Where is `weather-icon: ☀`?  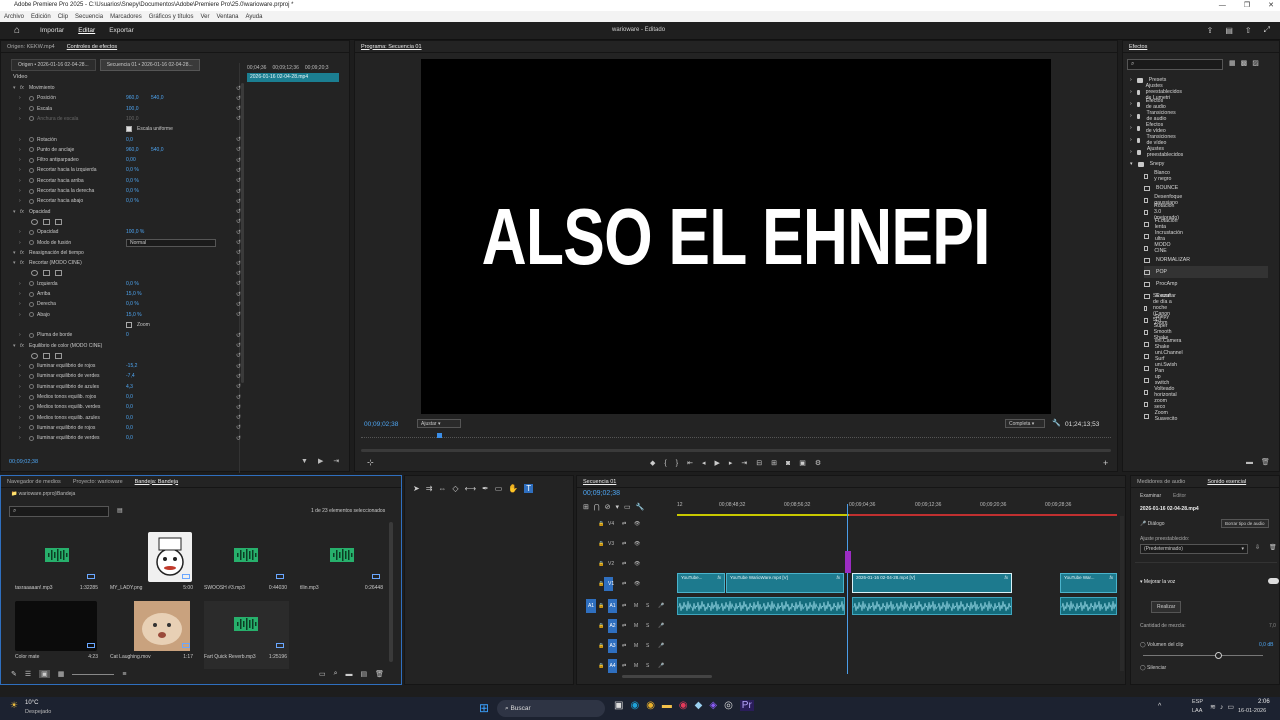
weather-icon: ☀ is located at coordinates (14, 705).